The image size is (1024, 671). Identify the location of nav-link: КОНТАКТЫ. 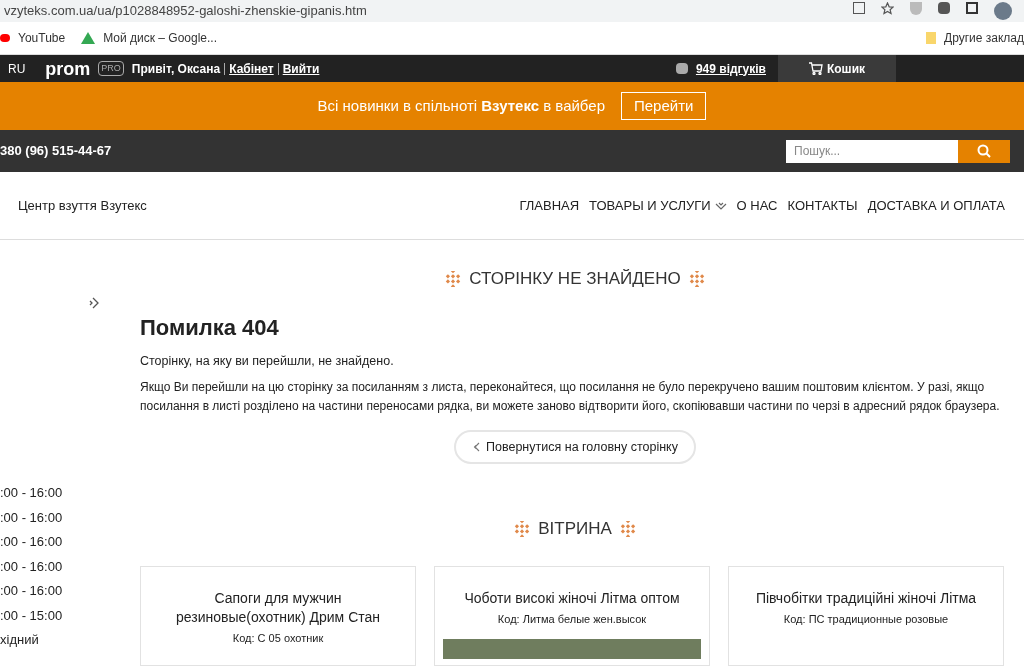
(822, 205).